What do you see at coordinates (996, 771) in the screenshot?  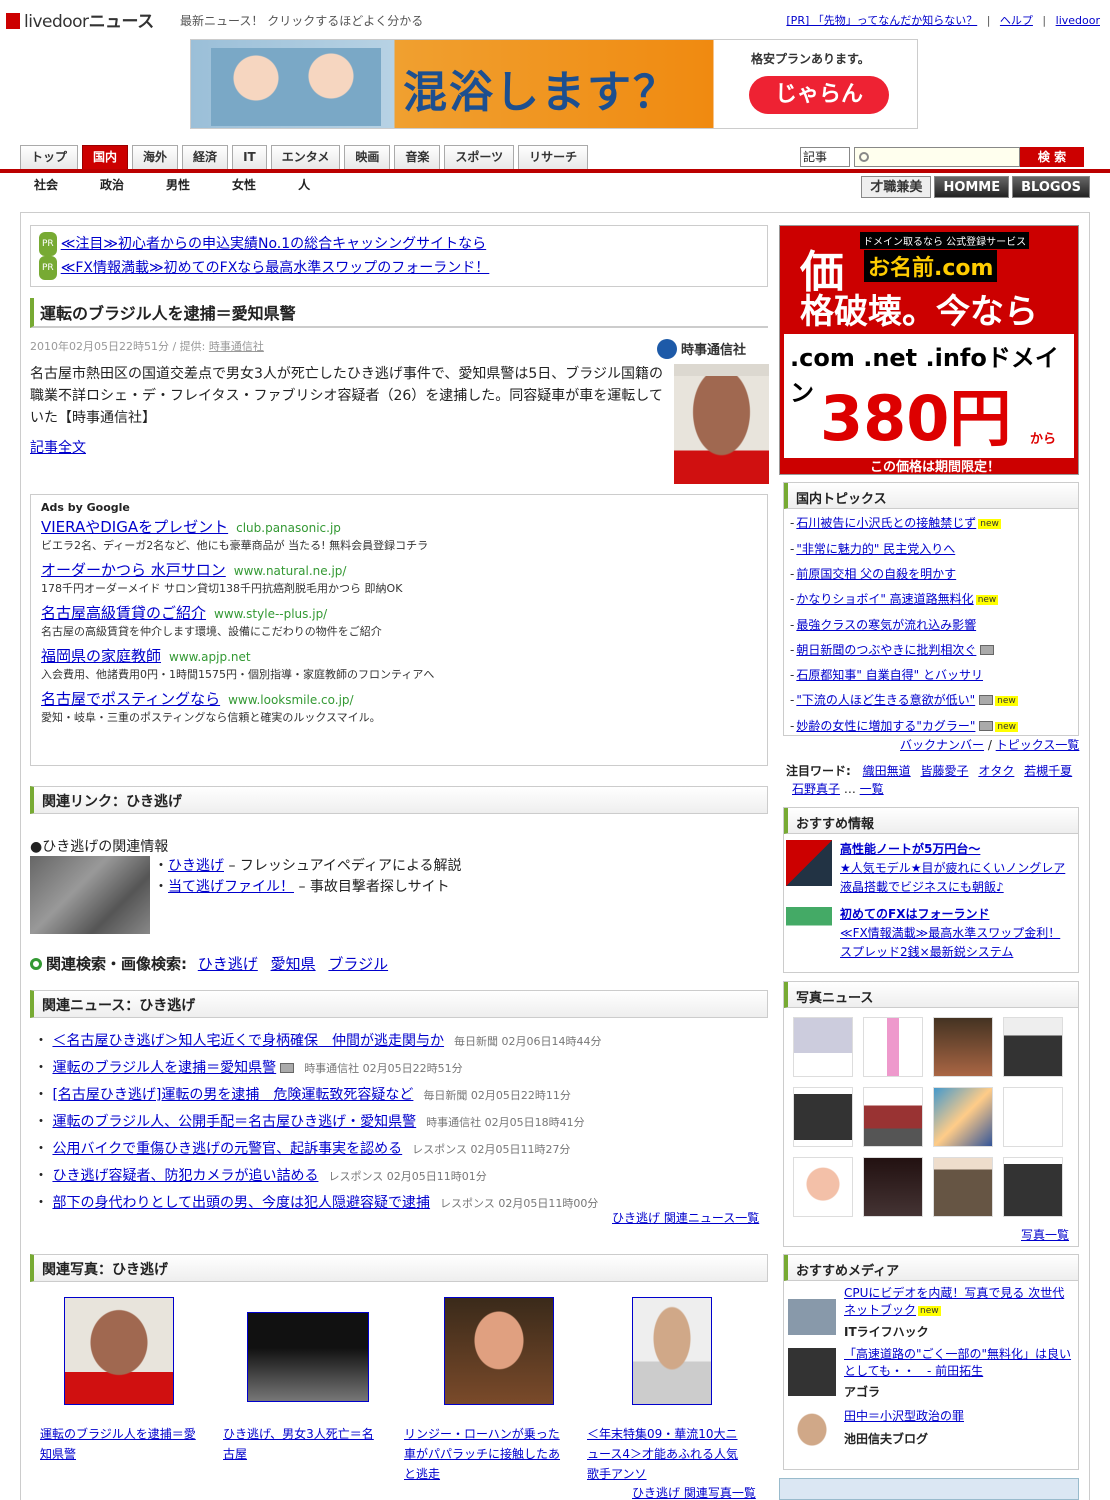 I see `trend-word: オタク` at bounding box center [996, 771].